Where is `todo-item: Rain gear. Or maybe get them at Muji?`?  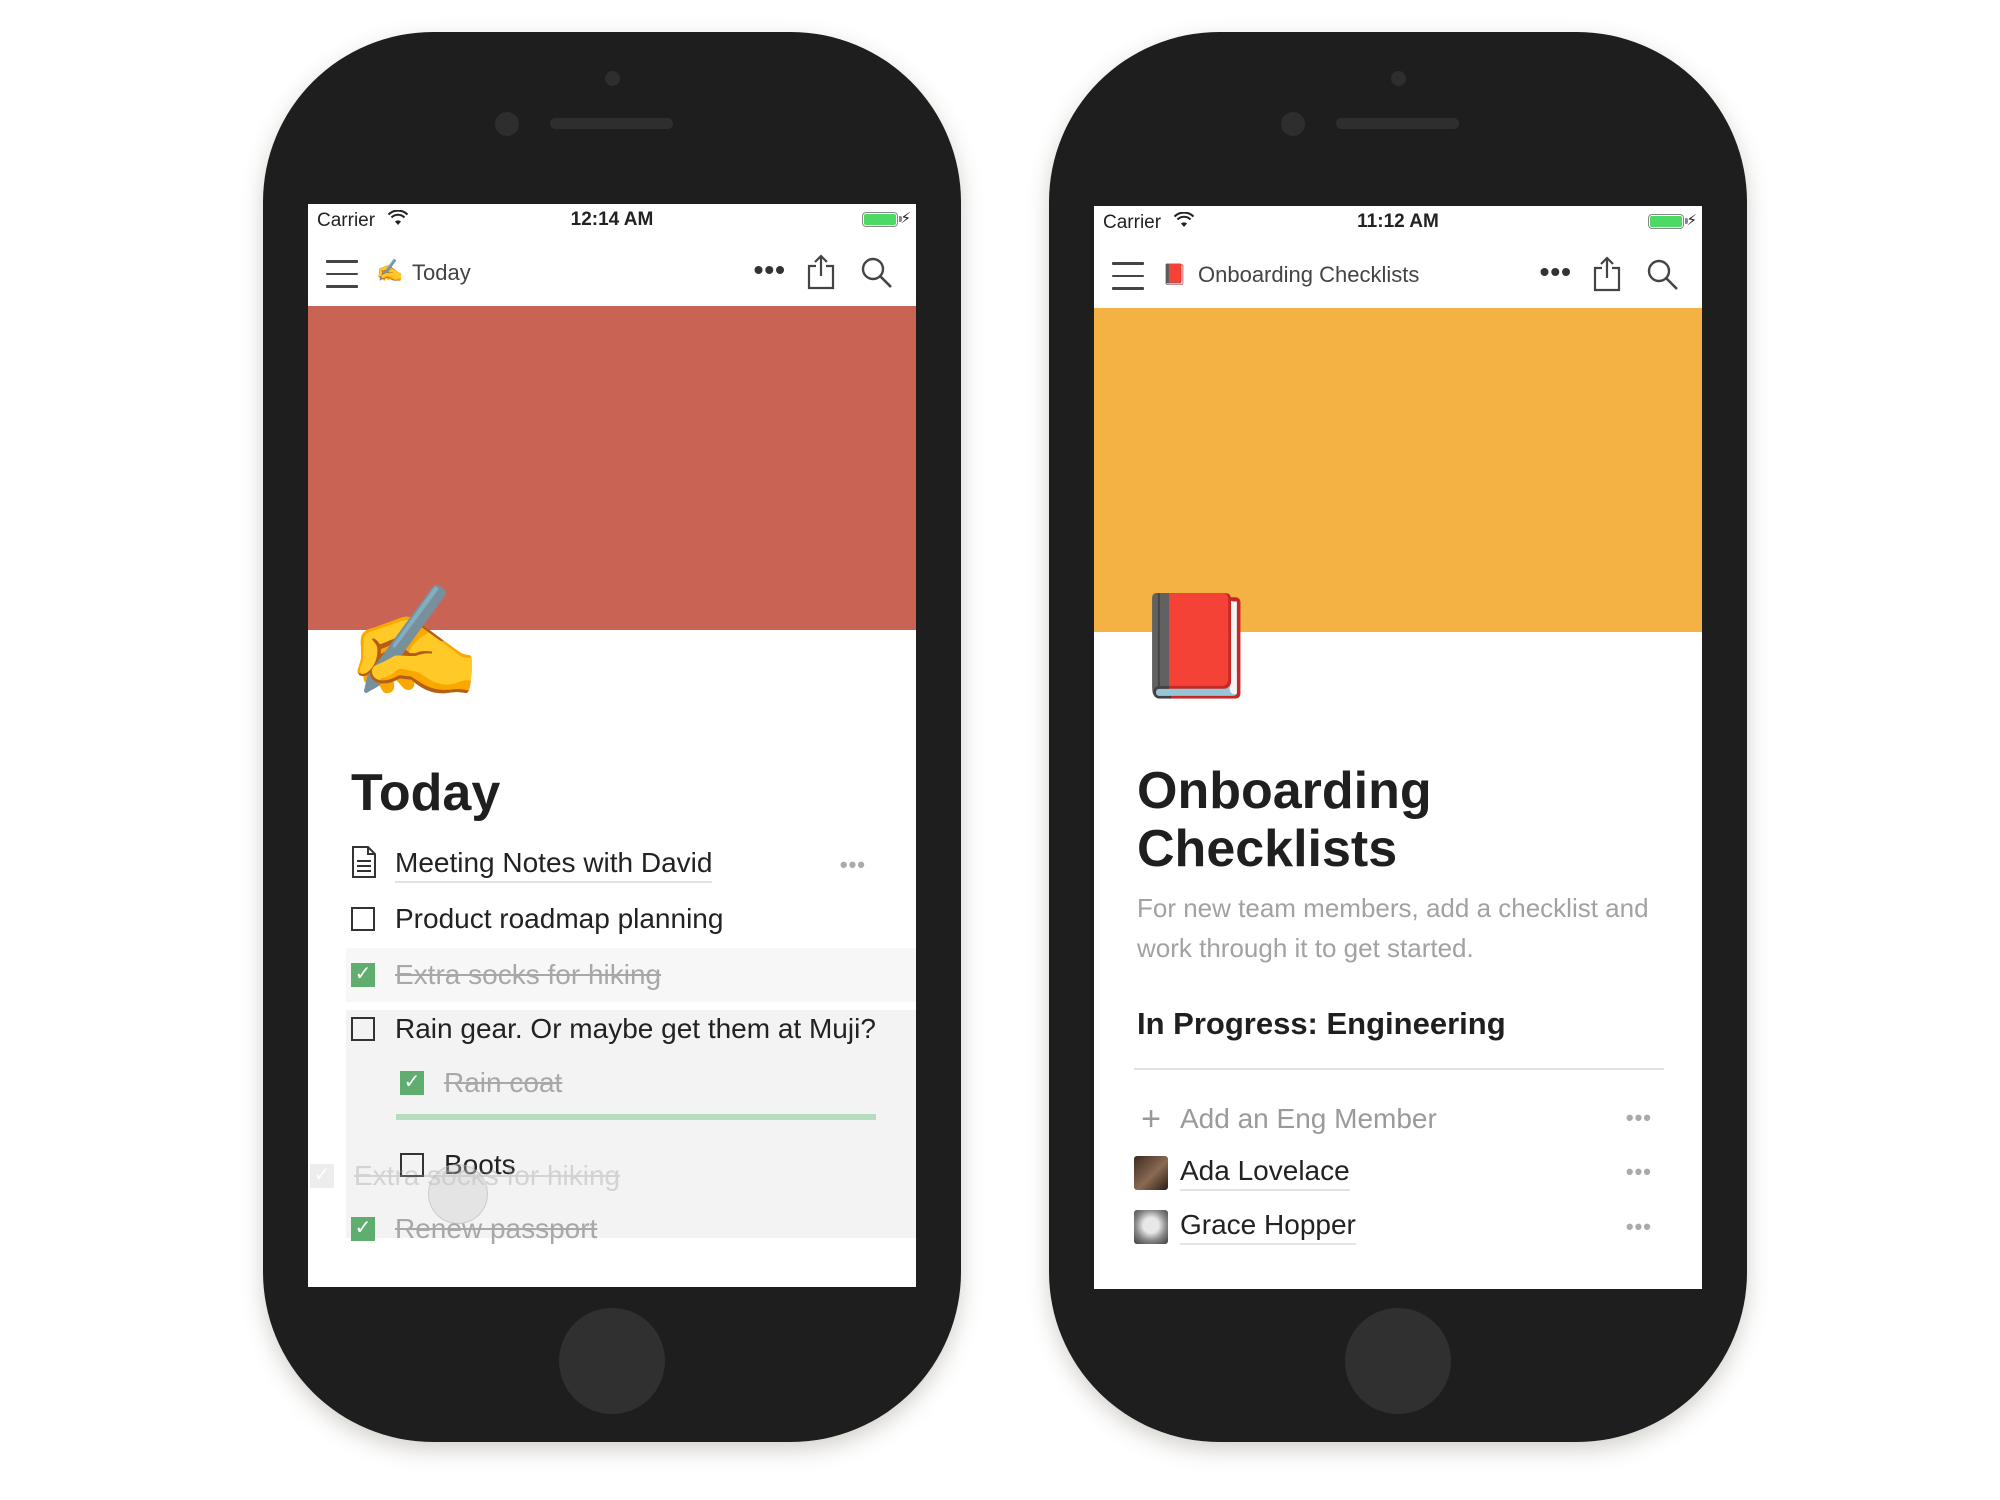
todo-item: Rain gear. Or maybe get them at Muji? is located at coordinates (613, 1029).